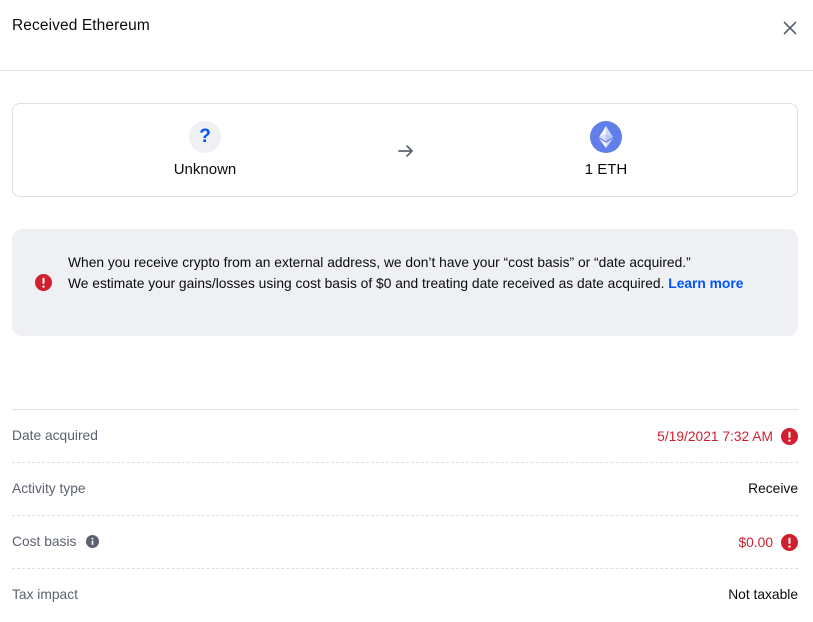 The image size is (813, 622). I want to click on activity-type-label: Activity type, so click(49, 488).